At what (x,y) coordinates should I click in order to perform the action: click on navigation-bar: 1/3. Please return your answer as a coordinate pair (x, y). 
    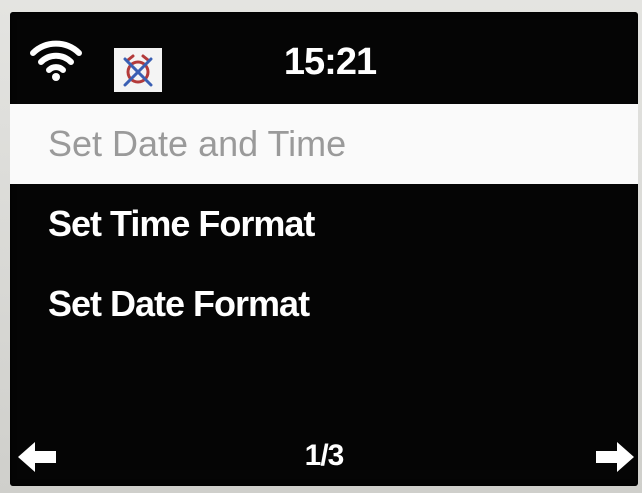
    Looking at the image, I should click on (324, 456).